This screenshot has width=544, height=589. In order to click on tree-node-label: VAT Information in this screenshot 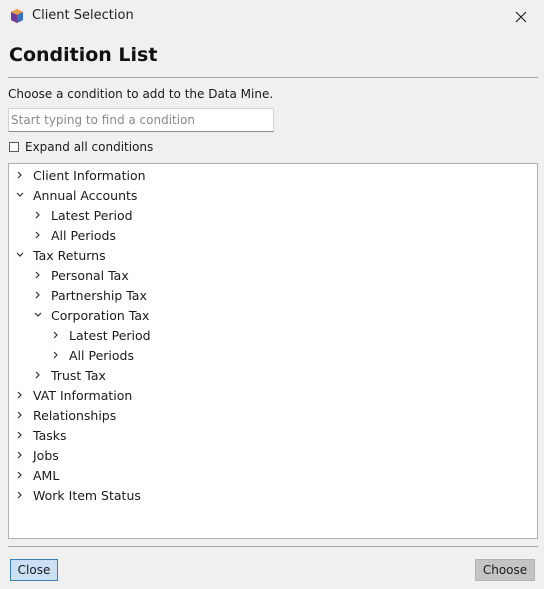, I will do `click(83, 395)`.